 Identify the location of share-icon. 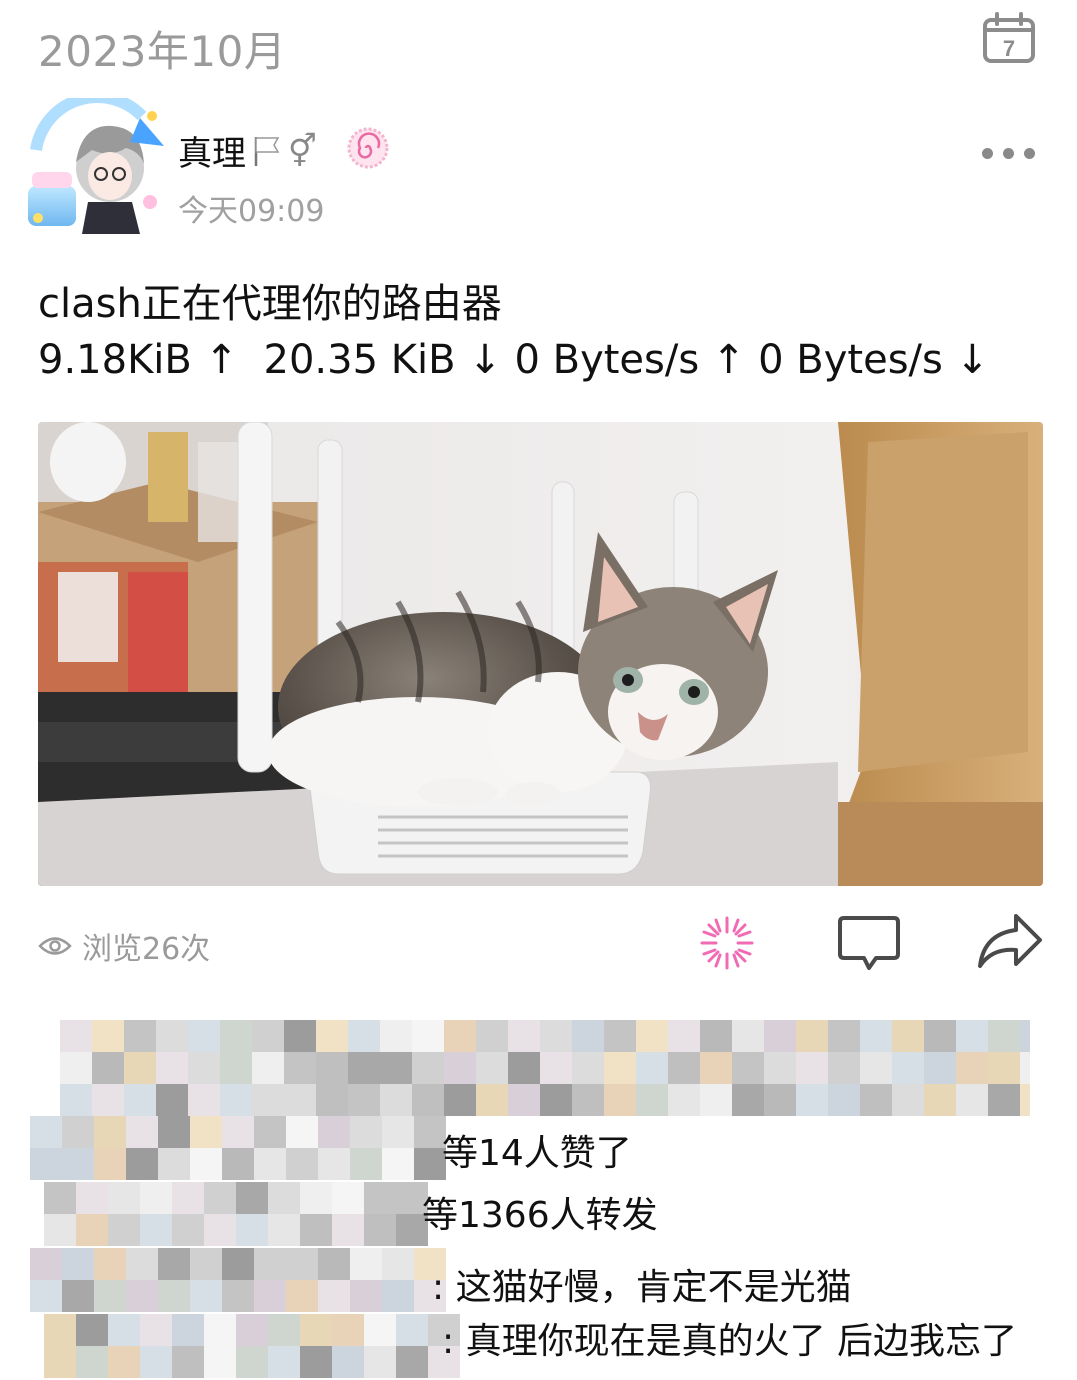
(1010, 941).